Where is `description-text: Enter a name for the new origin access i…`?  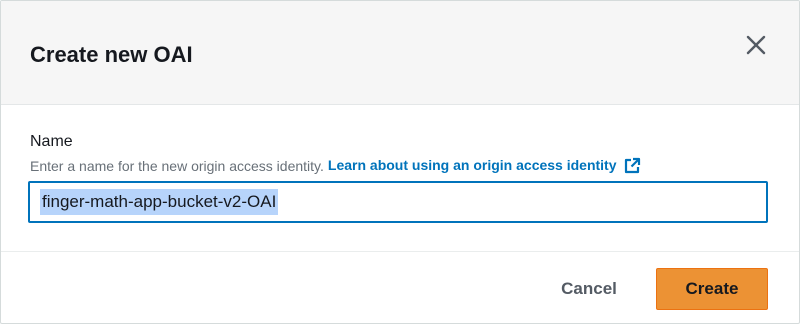 description-text: Enter a name for the new origin access i… is located at coordinates (177, 165).